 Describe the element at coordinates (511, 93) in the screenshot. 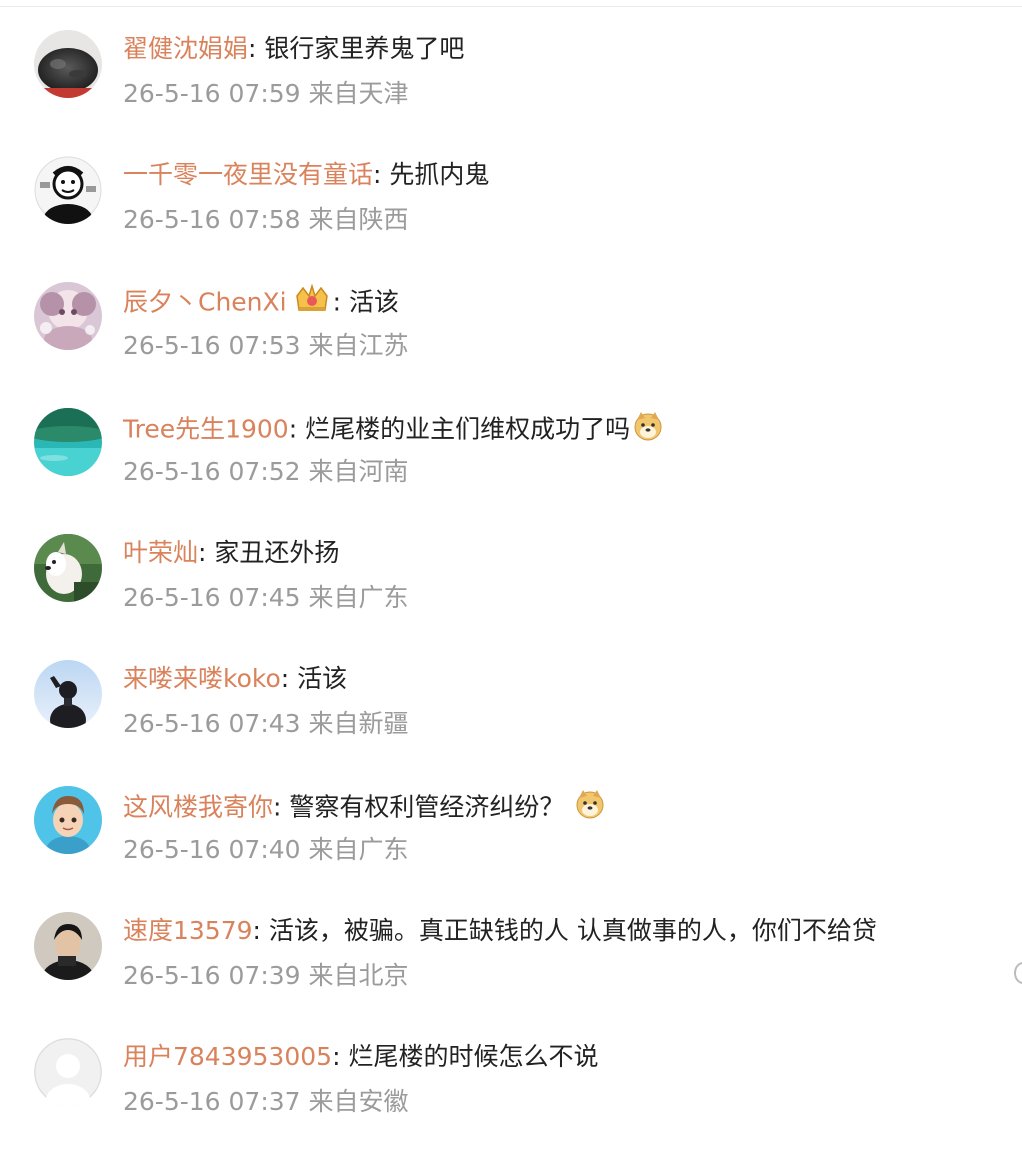

I see `comment-item: 翟健沈娟娟: 银行家里养鬼了吧 26-5-16 07:59 来自天津` at that location.